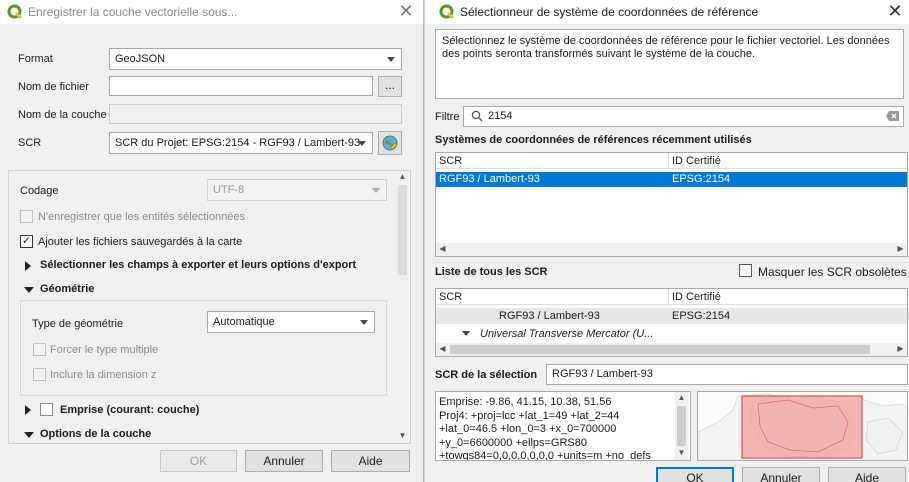  Describe the element at coordinates (745, 270) in the screenshot. I see `hide-obsolete-checkbox` at that location.